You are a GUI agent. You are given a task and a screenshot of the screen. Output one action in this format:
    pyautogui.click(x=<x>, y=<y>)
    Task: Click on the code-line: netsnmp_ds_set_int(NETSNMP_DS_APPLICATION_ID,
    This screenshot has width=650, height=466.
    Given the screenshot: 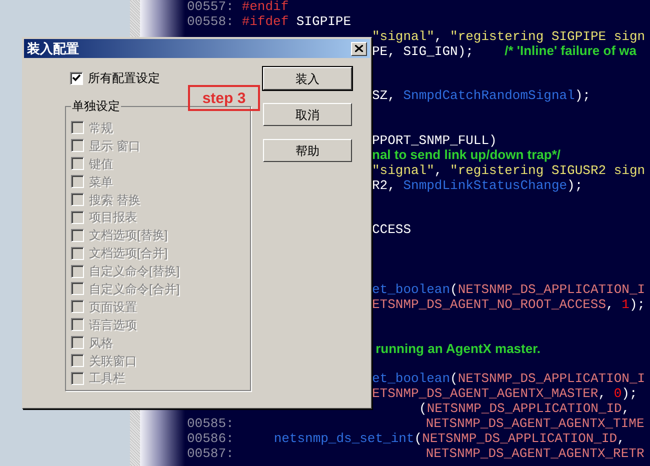 What is the action you would take?
    pyautogui.click(x=449, y=439)
    